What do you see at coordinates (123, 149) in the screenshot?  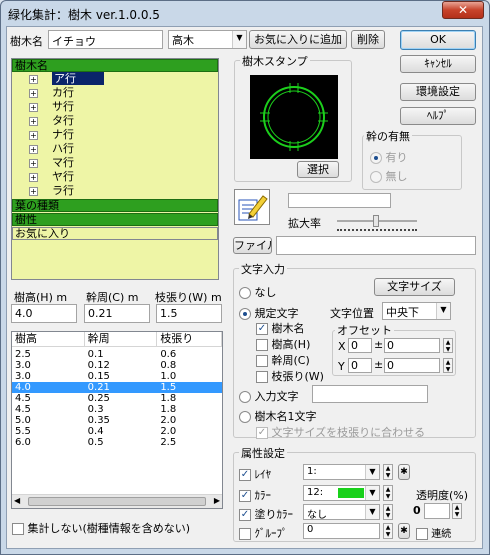 I see `tree-node: + ハ行` at bounding box center [123, 149].